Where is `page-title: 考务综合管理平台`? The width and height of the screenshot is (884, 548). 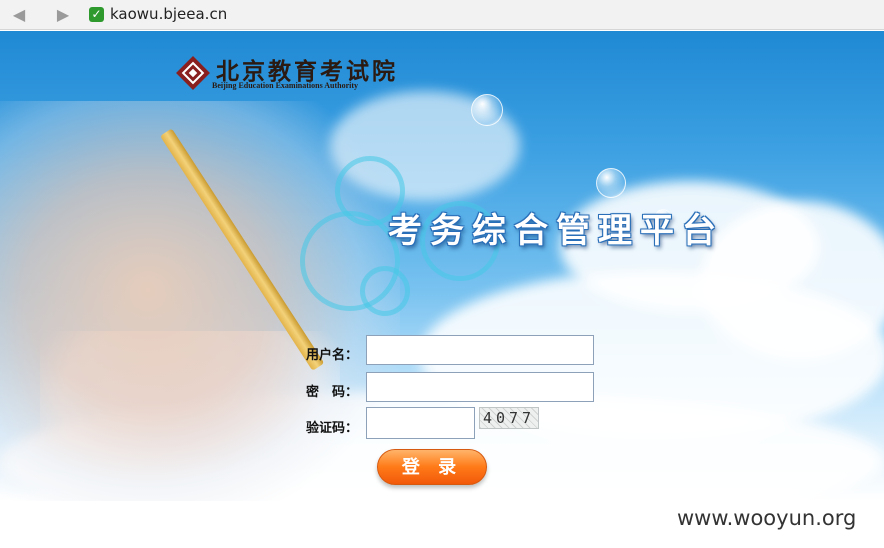
page-title: 考务综合管理平台 is located at coordinates (556, 231).